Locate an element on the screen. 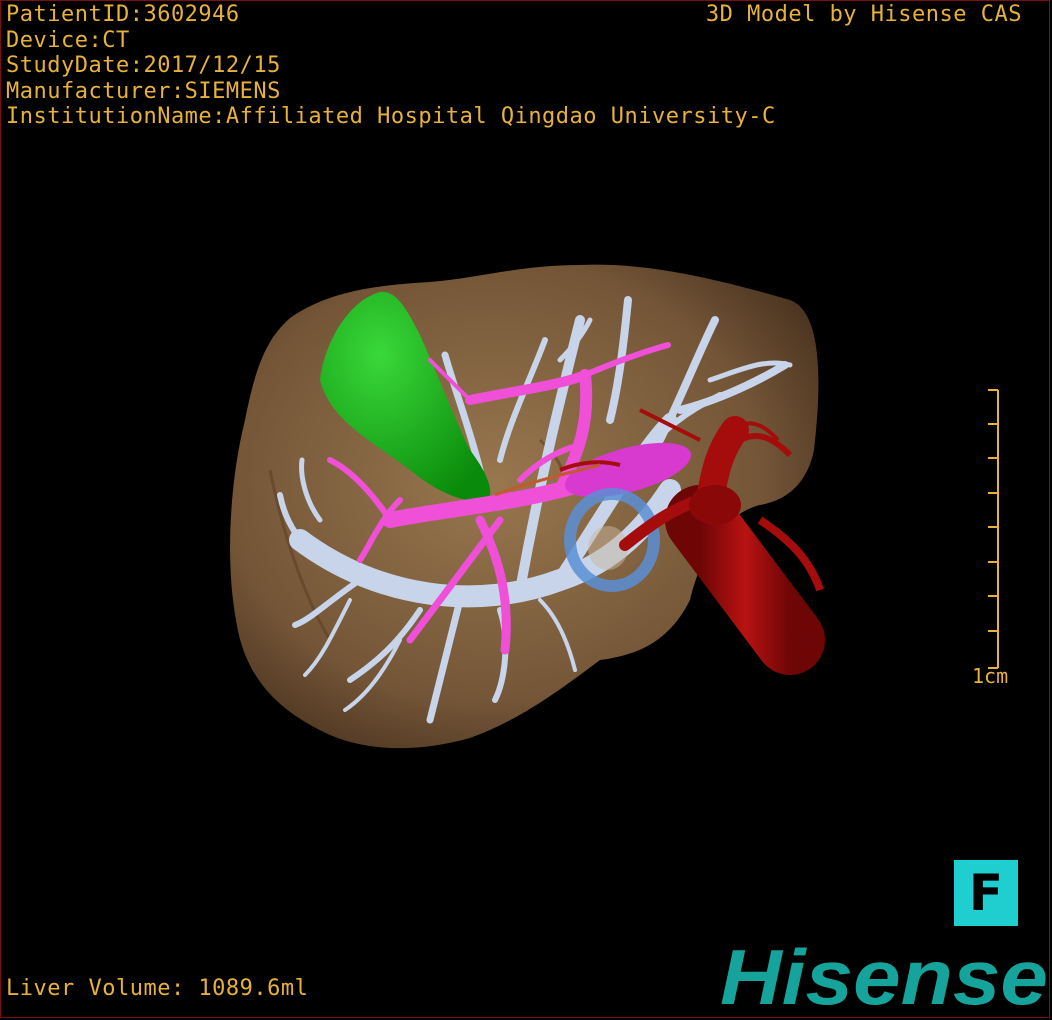  model-caption: 3D Model by Hisense CAS is located at coordinates (863, 14).